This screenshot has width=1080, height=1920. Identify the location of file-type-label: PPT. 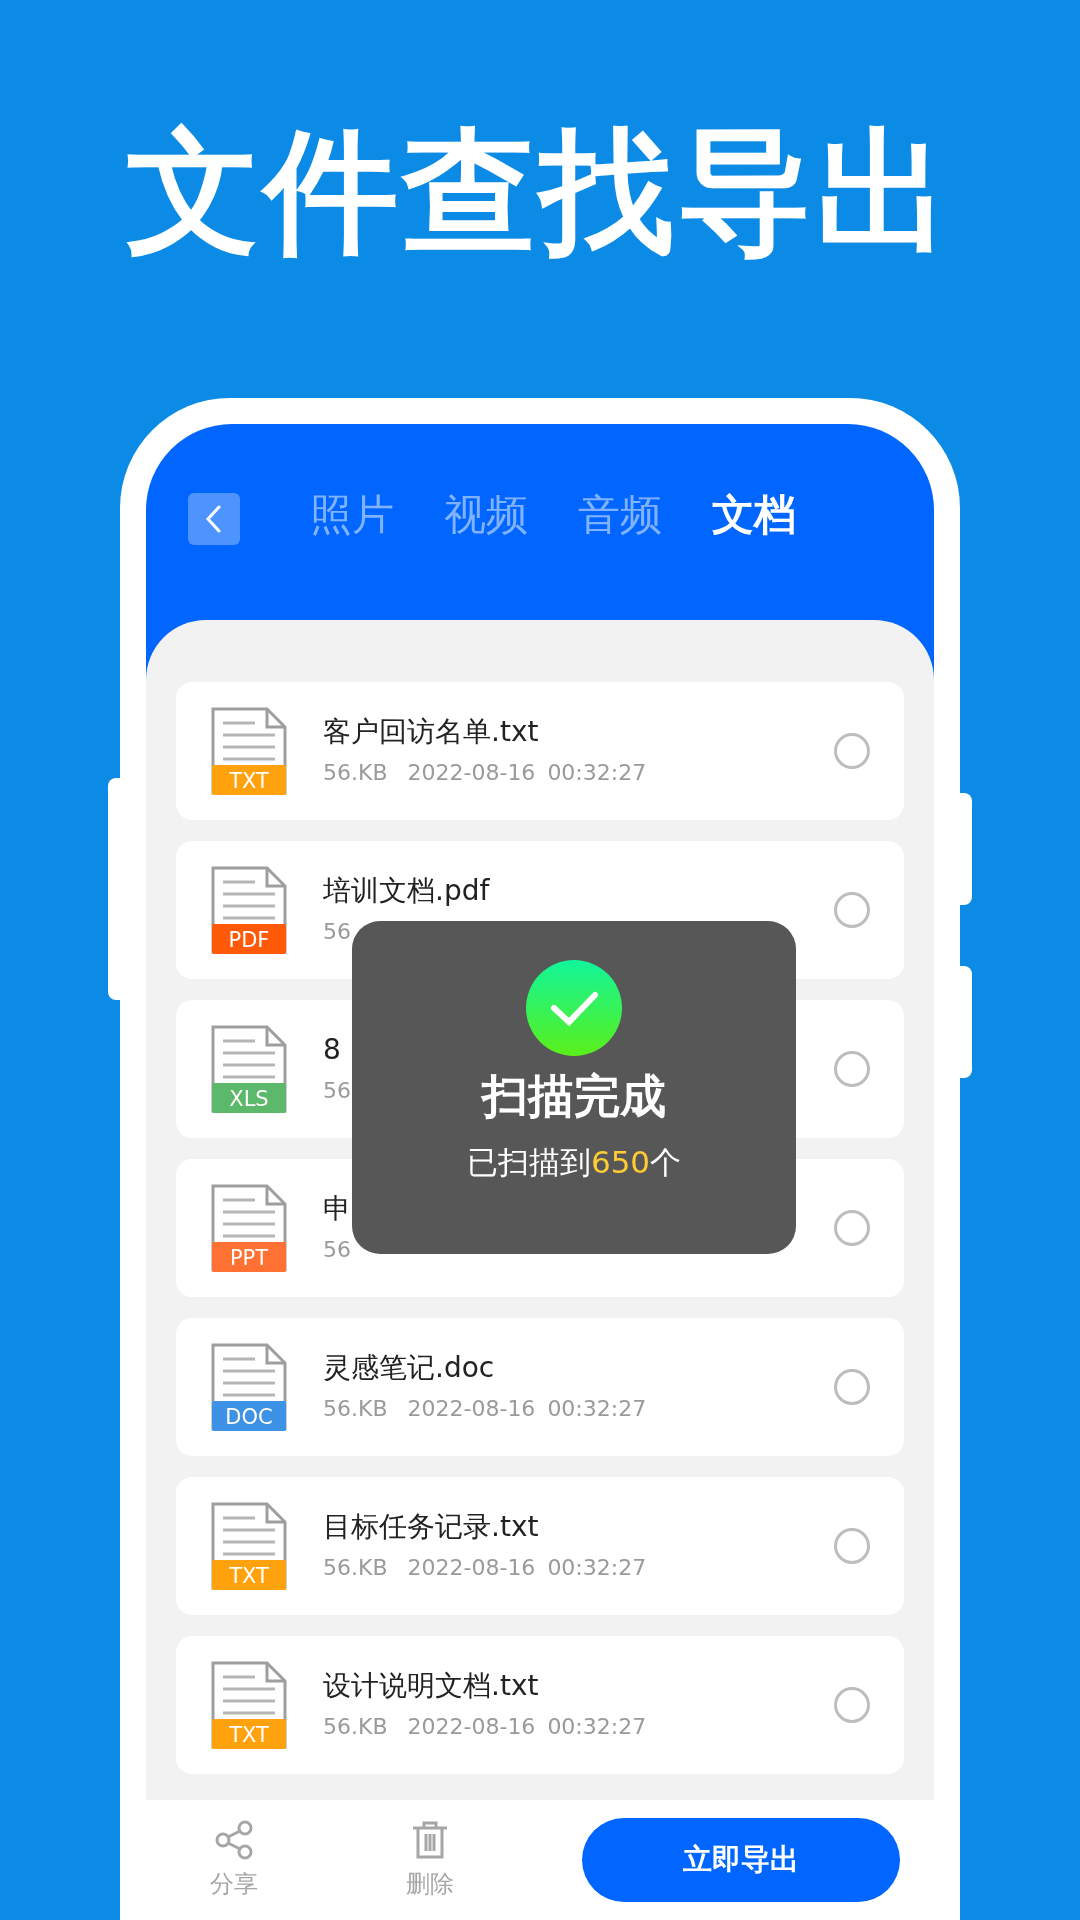
(249, 1258).